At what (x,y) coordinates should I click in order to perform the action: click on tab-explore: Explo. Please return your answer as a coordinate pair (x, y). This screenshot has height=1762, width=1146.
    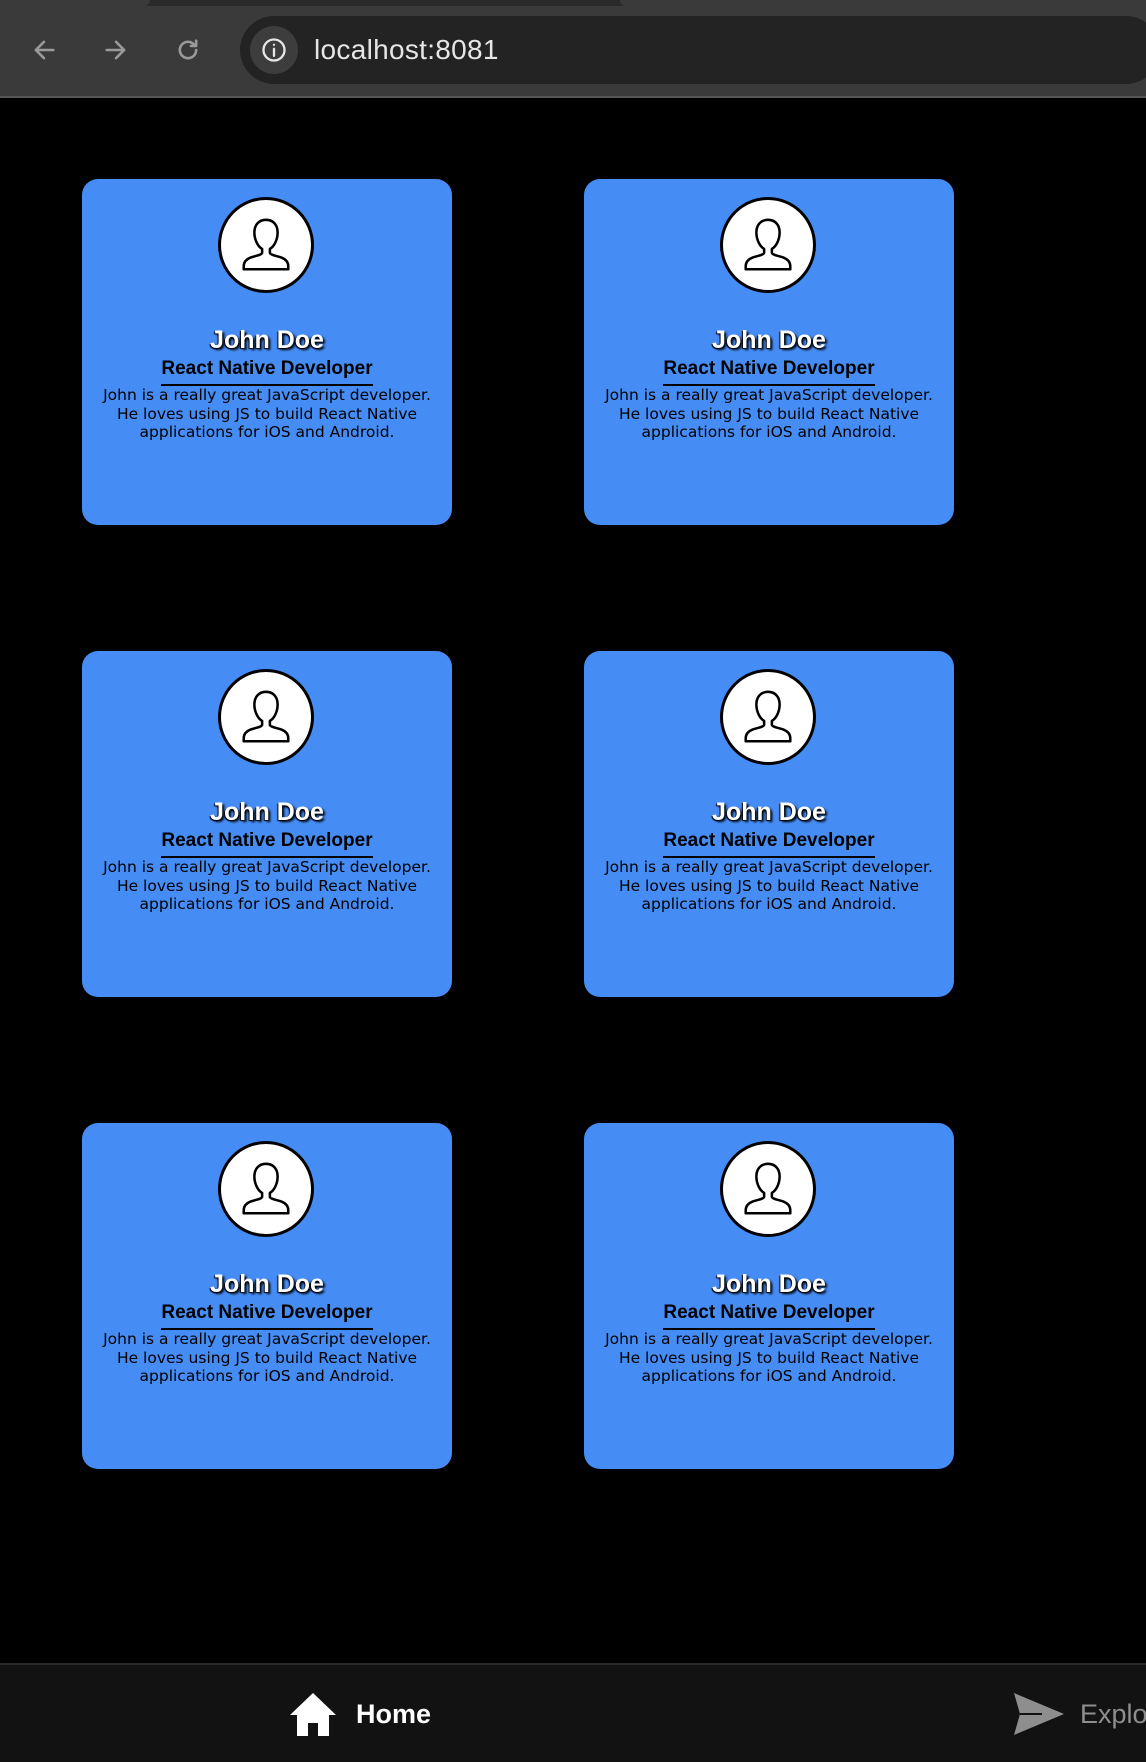
    Looking at the image, I should click on (1079, 1714).